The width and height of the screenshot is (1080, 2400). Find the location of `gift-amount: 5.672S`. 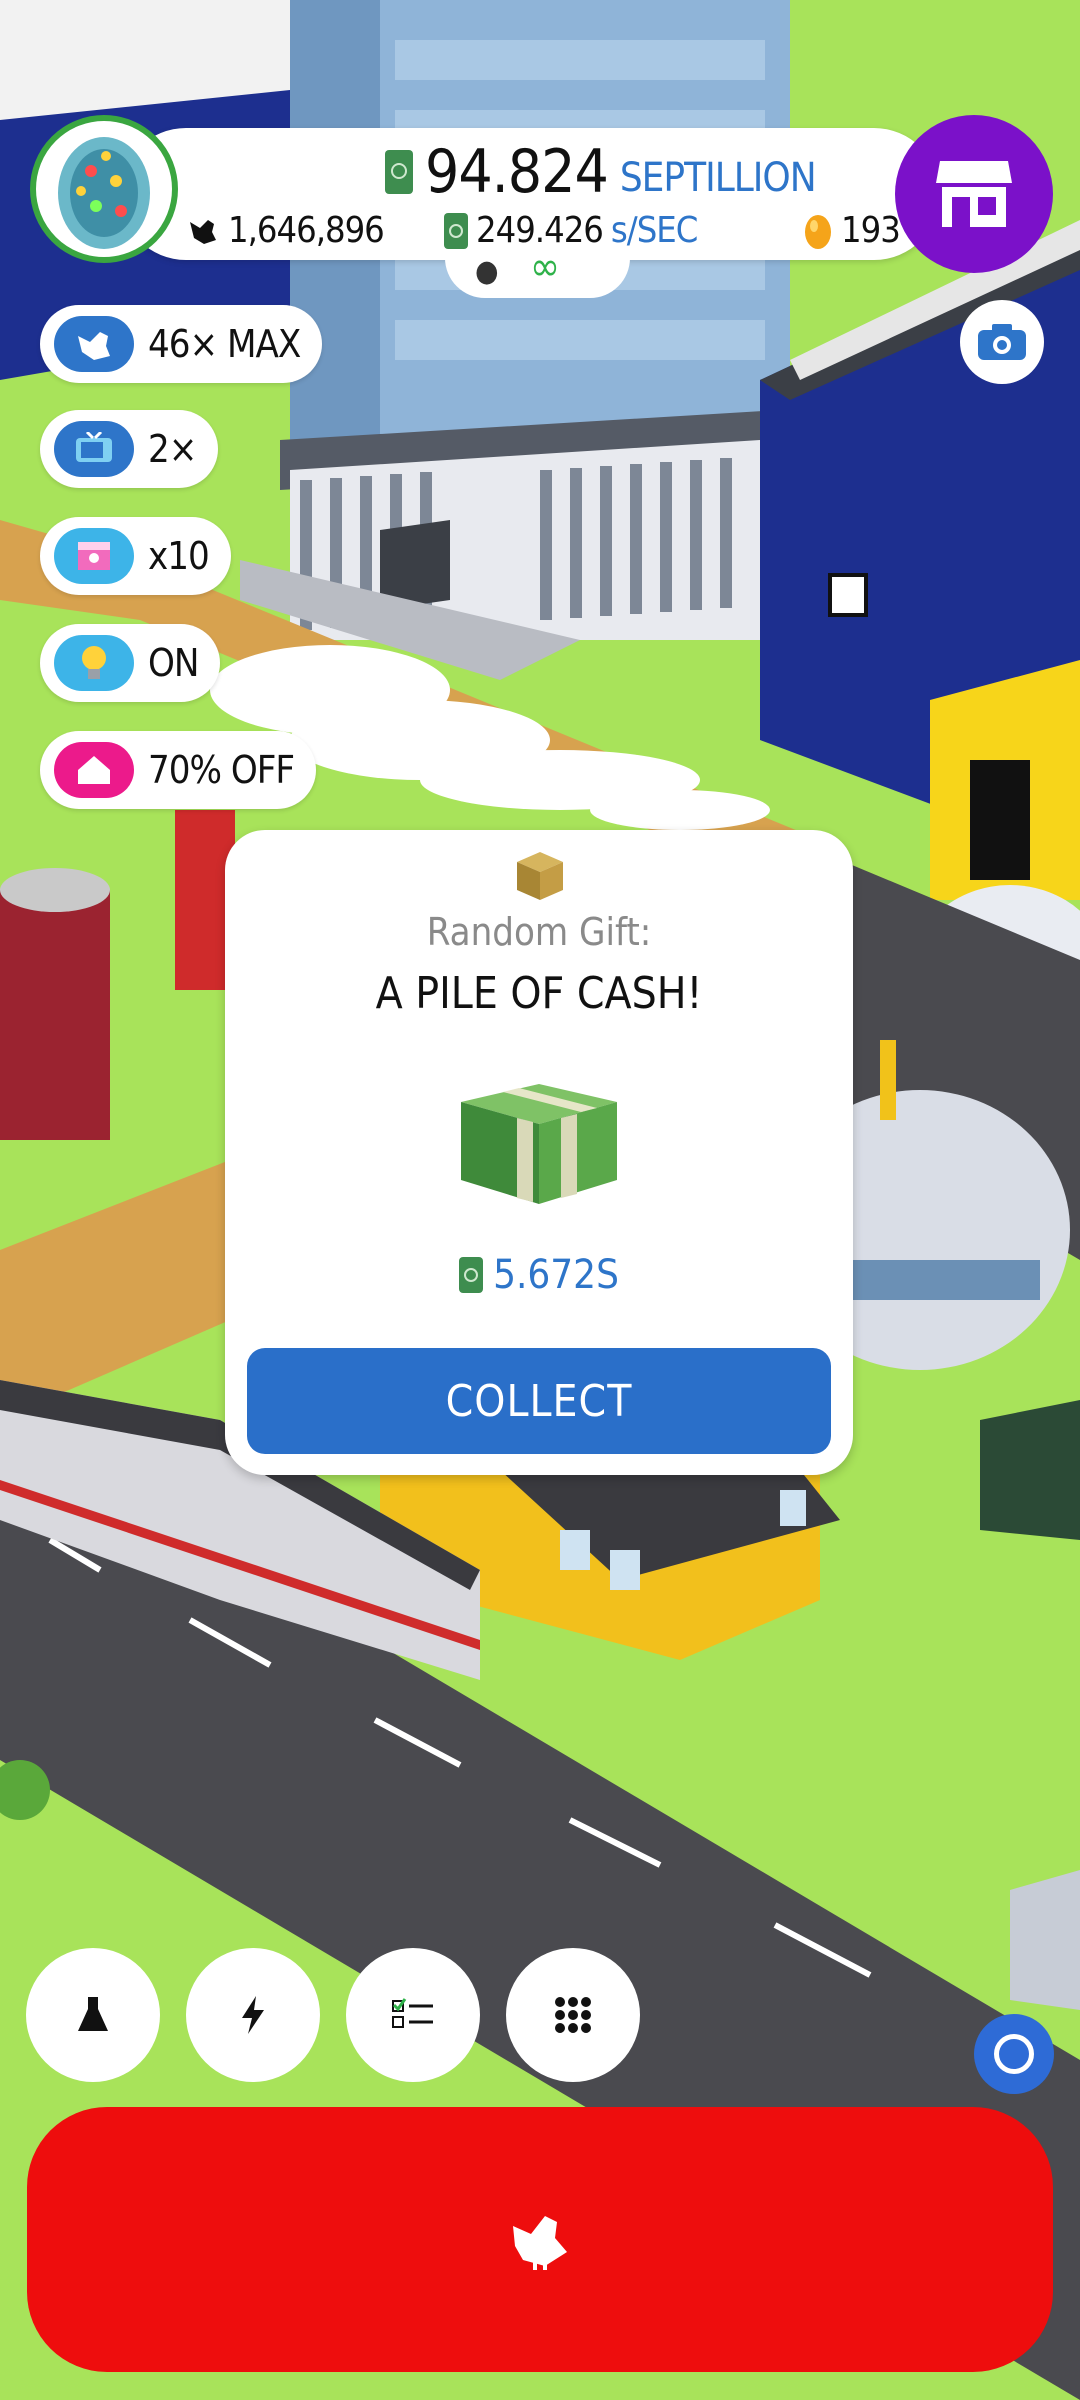

gift-amount: 5.672S is located at coordinates (539, 1275).